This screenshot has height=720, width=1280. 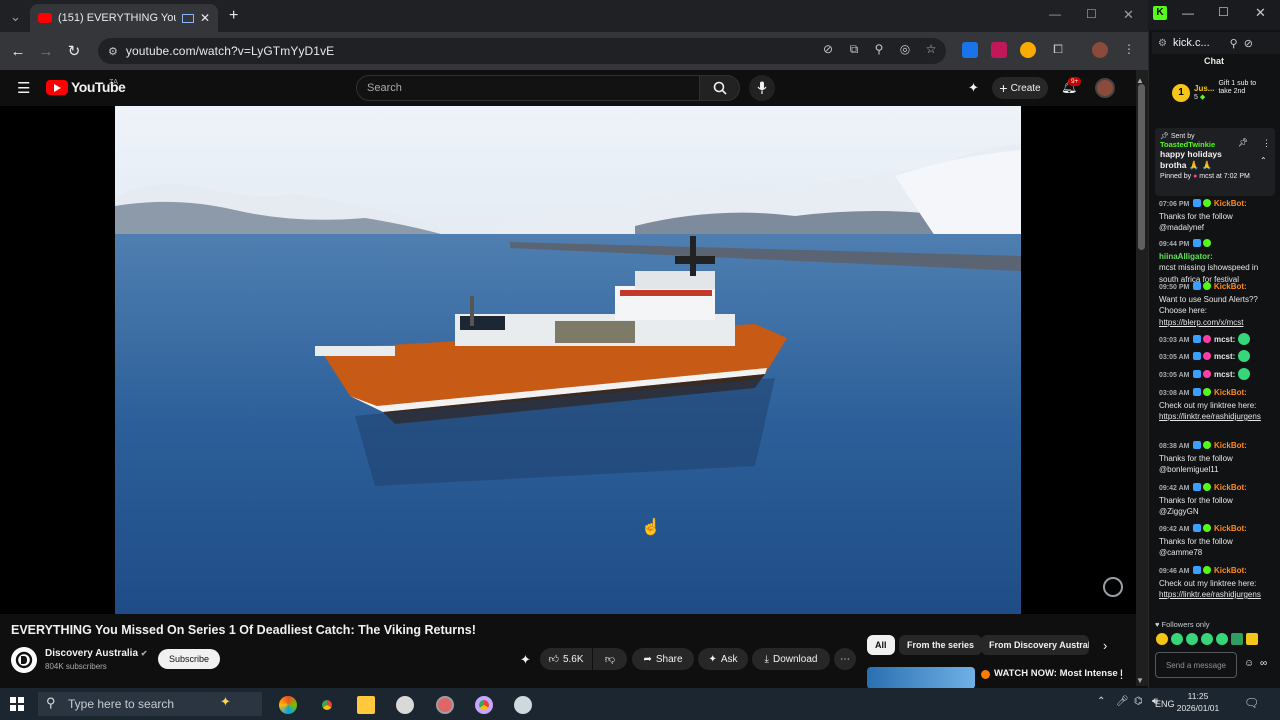 What do you see at coordinates (1214, 97) in the screenshot?
I see `gift-leaderboard: 1 Jus... 5 ◆ Gift 1 sub to take 2nd` at bounding box center [1214, 97].